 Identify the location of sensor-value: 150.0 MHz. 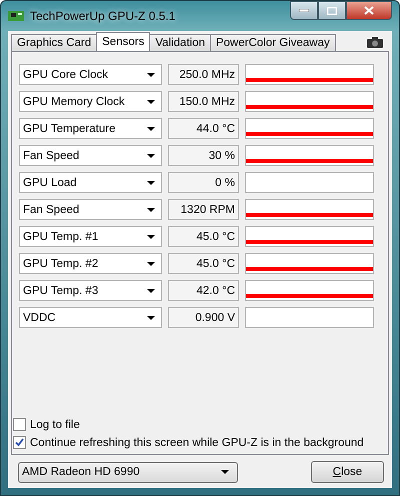
(203, 101).